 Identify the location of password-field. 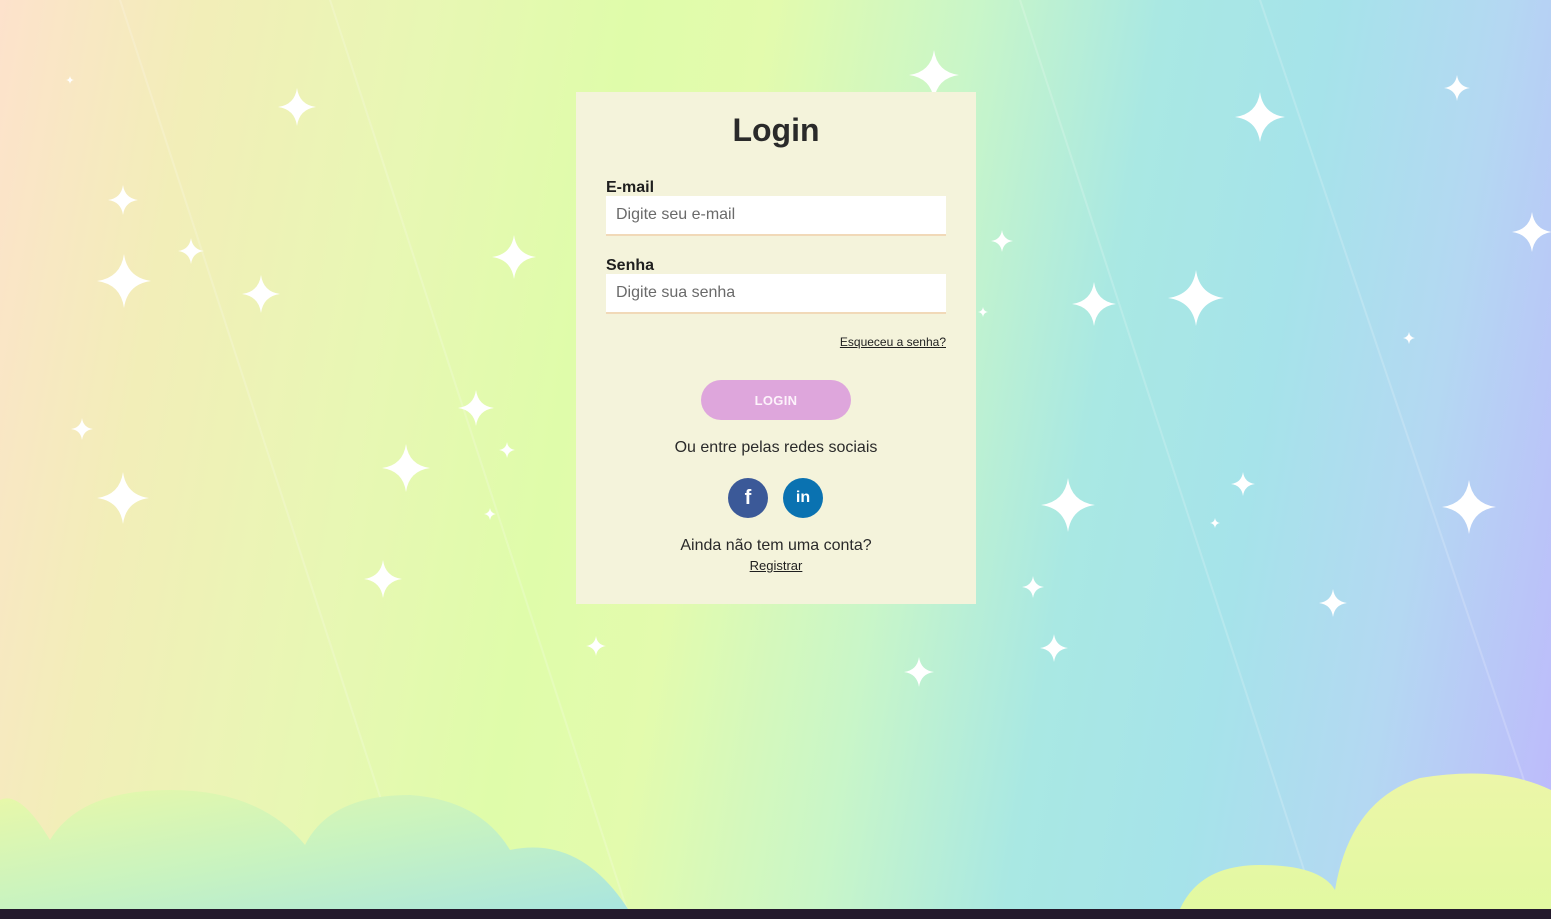
(776, 294).